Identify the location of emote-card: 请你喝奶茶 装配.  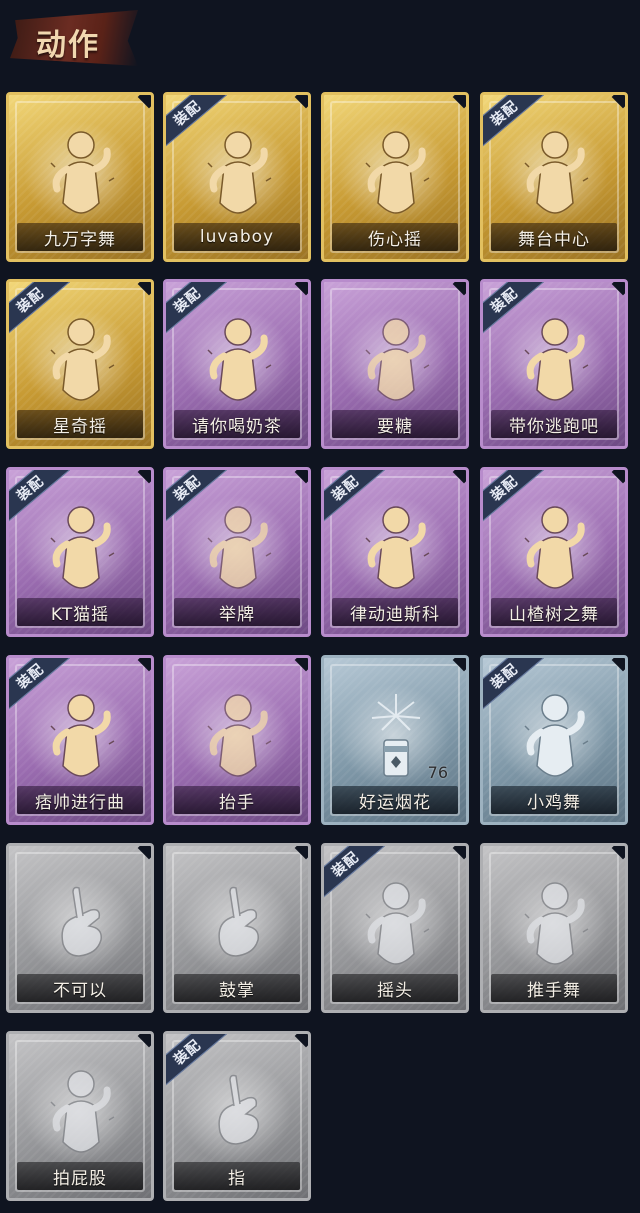
(237, 364).